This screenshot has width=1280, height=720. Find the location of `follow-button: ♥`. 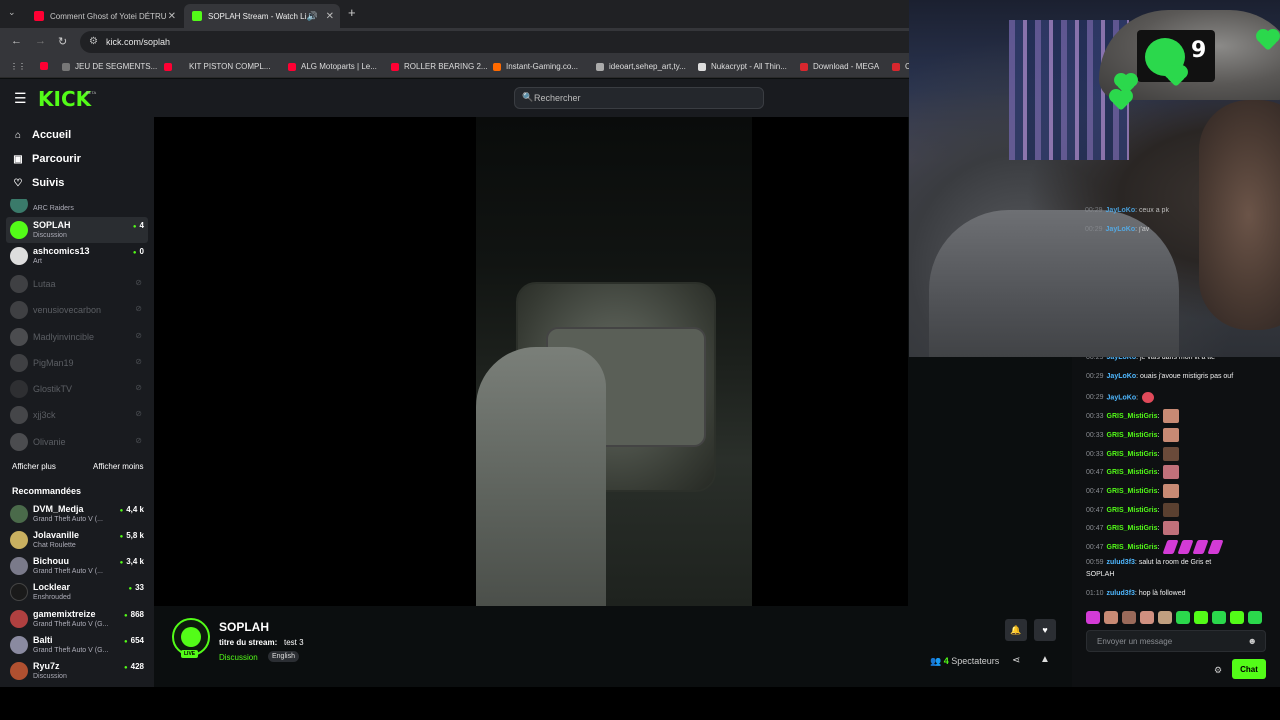

follow-button: ♥ is located at coordinates (1045, 630).